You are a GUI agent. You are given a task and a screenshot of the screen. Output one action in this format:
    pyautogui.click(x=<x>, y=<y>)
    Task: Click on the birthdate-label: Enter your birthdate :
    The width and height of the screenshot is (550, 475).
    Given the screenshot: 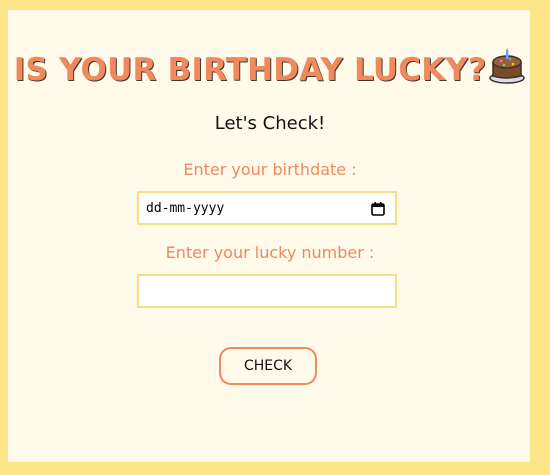 What is the action you would take?
    pyautogui.click(x=270, y=169)
    